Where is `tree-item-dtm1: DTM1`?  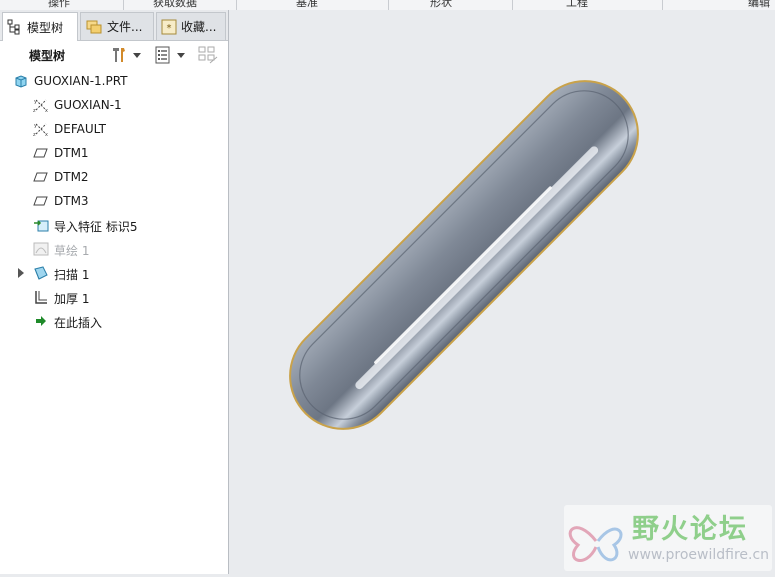
tree-item-dtm1: DTM1 is located at coordinates (114, 153).